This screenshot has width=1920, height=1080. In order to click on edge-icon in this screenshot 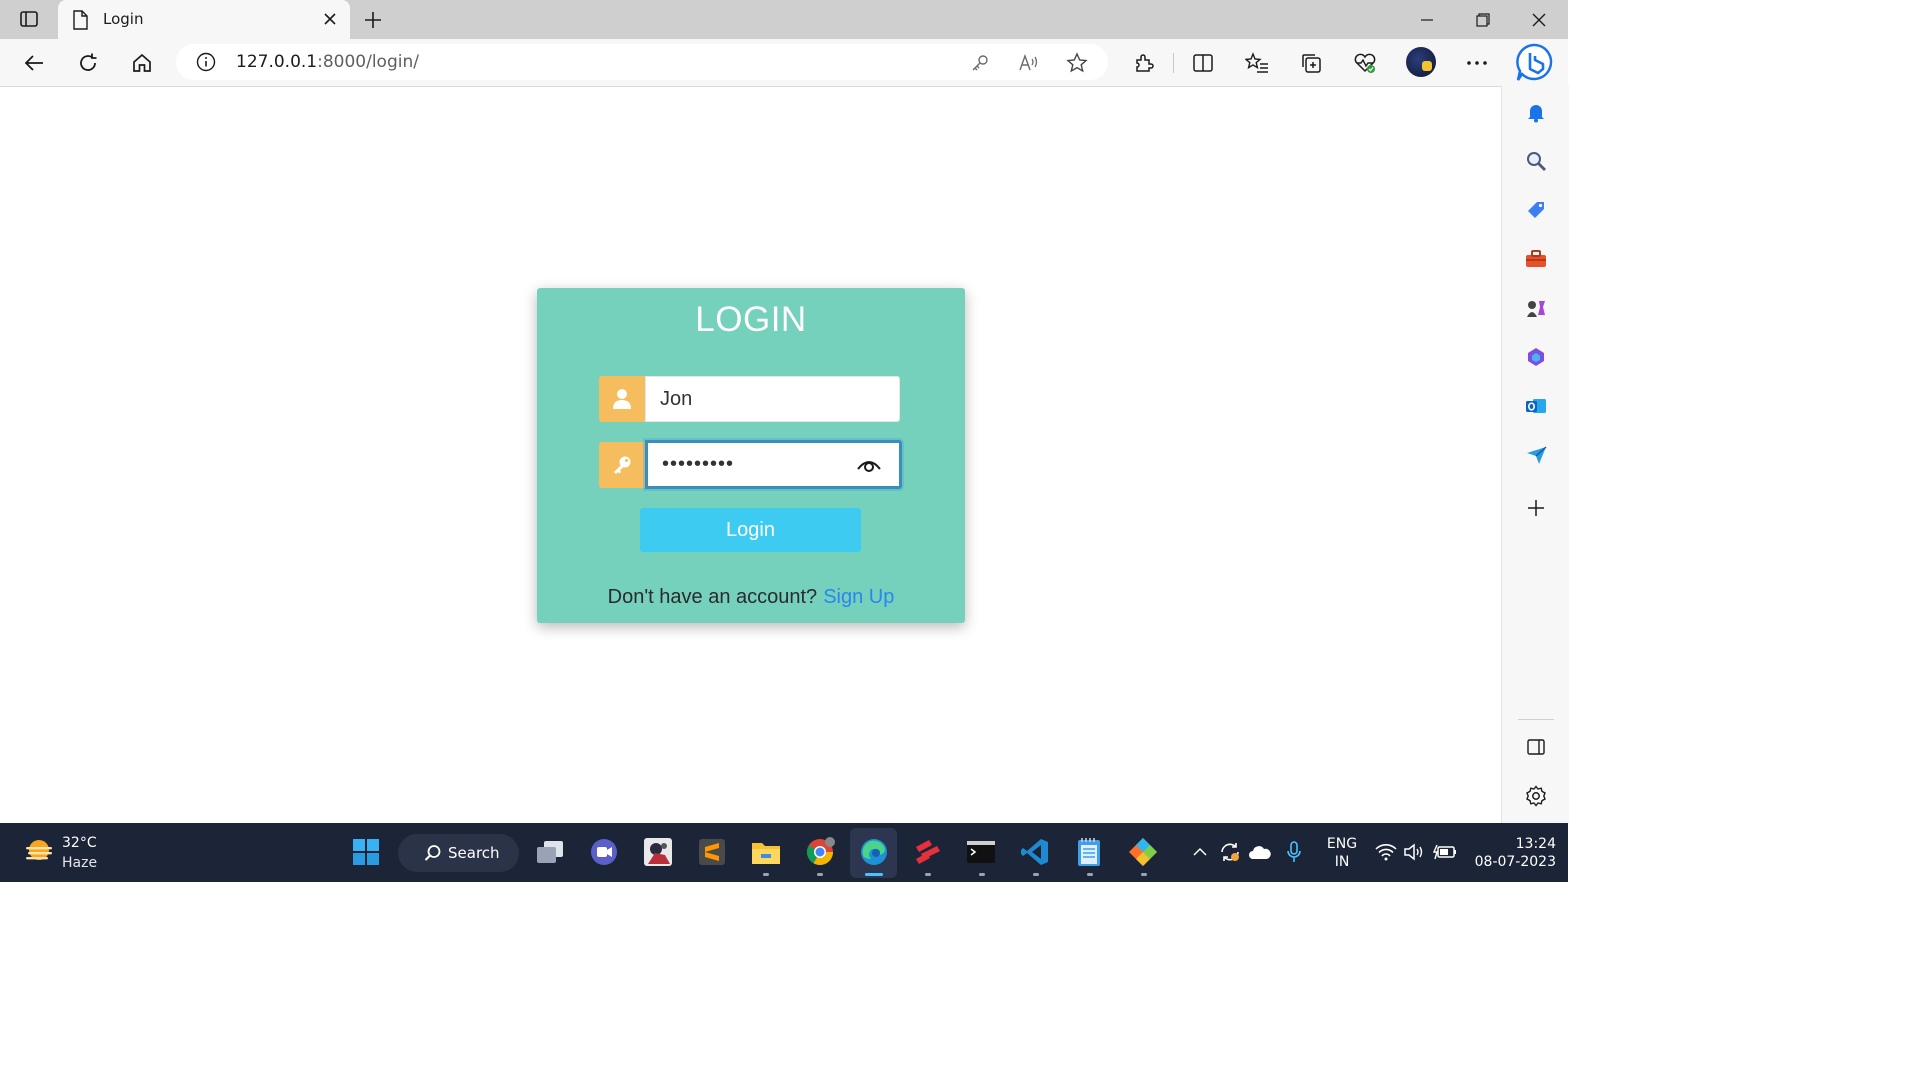, I will do `click(874, 852)`.